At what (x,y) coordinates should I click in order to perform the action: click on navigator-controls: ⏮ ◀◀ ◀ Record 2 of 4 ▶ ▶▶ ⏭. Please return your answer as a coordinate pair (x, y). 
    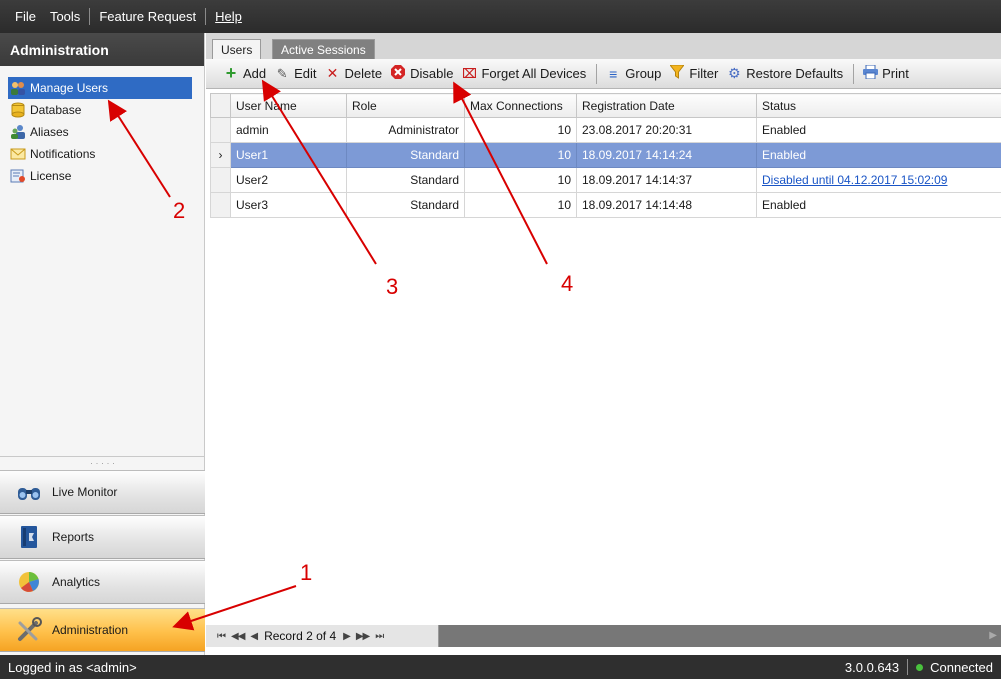
    Looking at the image, I should click on (322, 636).